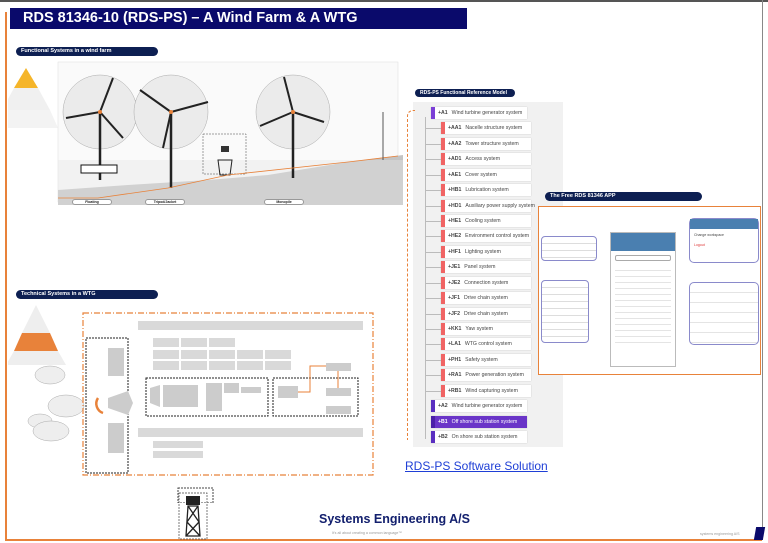  I want to click on tree-item: +A2 Wind turbine generator system, so click(479, 406).